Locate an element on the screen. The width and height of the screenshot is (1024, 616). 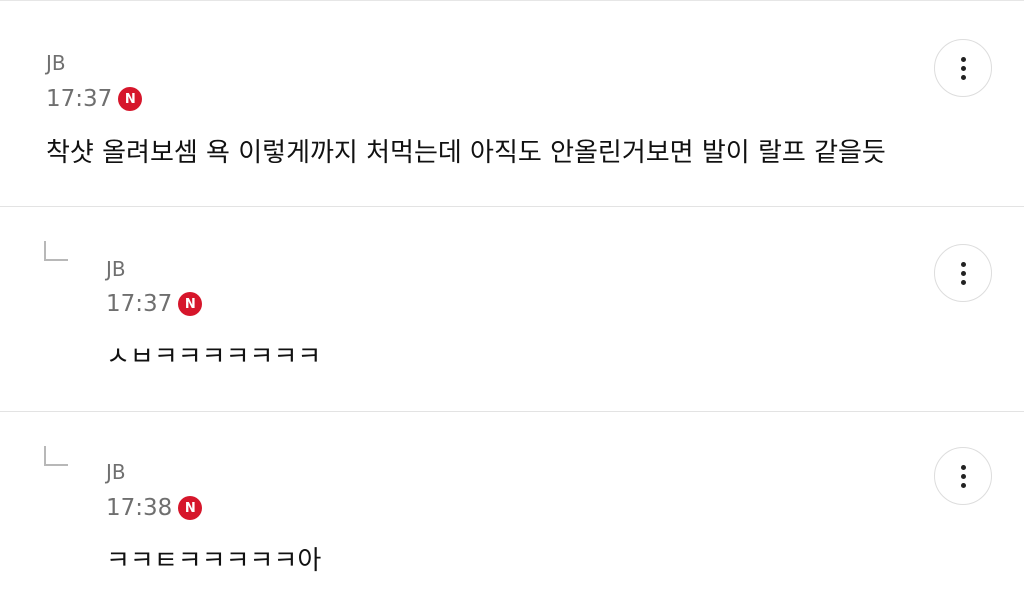
comment-text: ㅅㅂㅋㅋㅋㅋㅋㅋㅋ is located at coordinates (214, 357).